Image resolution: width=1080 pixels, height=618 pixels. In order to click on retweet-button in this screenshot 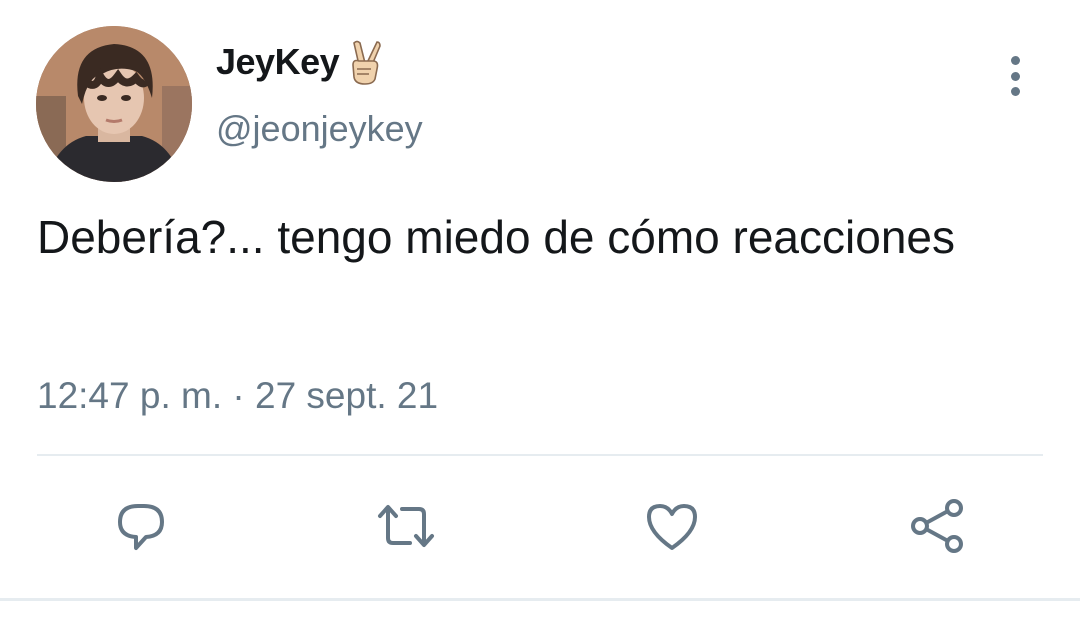, I will do `click(406, 526)`.